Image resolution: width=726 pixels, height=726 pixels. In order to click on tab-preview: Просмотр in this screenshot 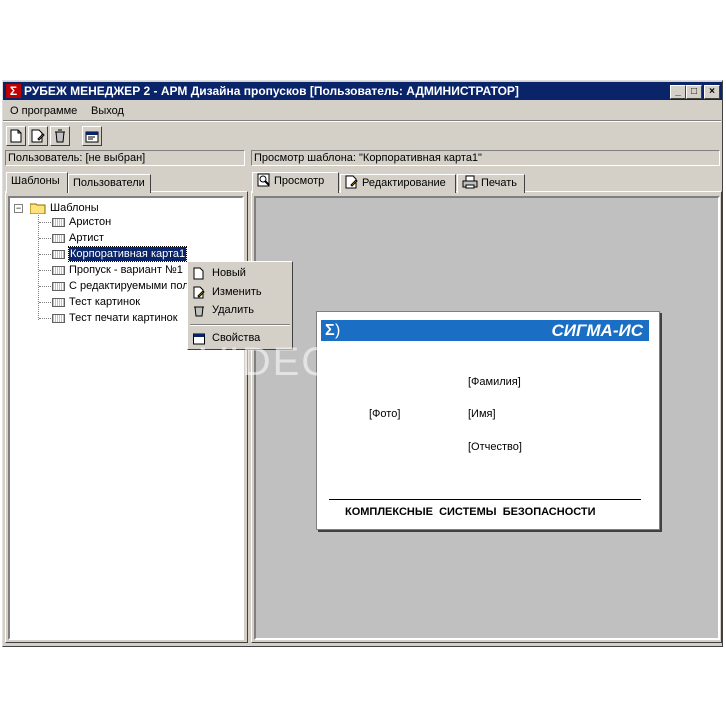, I will do `click(295, 182)`.